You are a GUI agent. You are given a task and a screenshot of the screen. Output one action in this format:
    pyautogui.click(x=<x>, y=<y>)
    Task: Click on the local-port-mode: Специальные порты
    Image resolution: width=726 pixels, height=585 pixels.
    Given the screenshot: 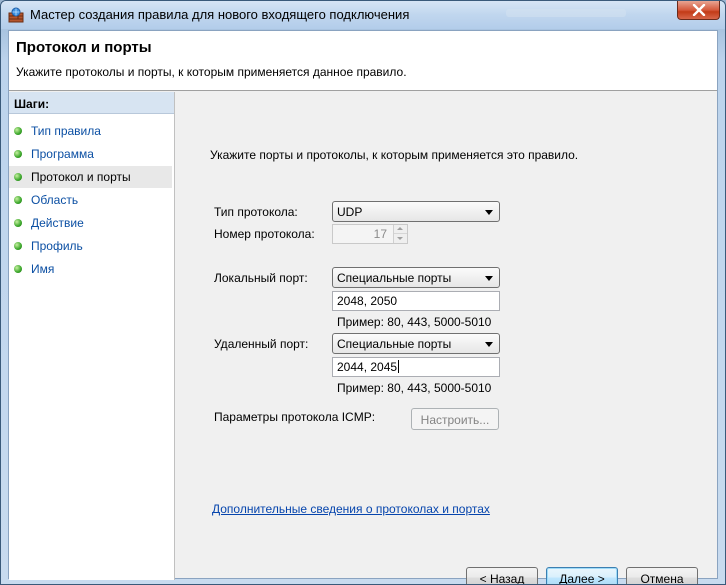 What is the action you would take?
    pyautogui.click(x=394, y=278)
    